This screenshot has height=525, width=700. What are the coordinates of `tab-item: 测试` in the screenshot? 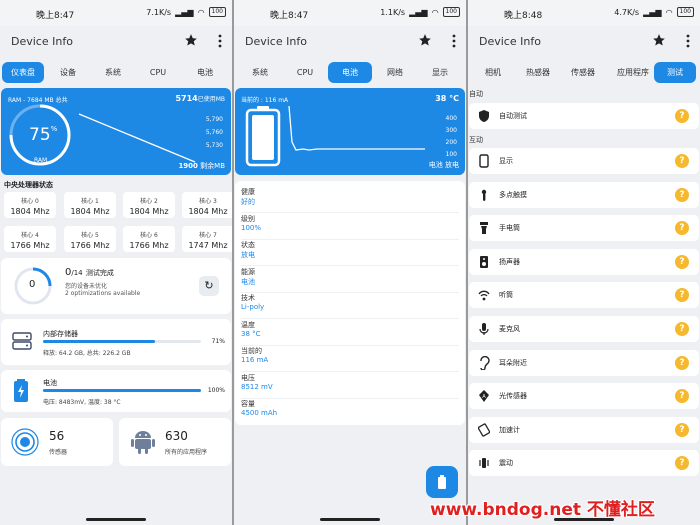 It's located at (675, 72).